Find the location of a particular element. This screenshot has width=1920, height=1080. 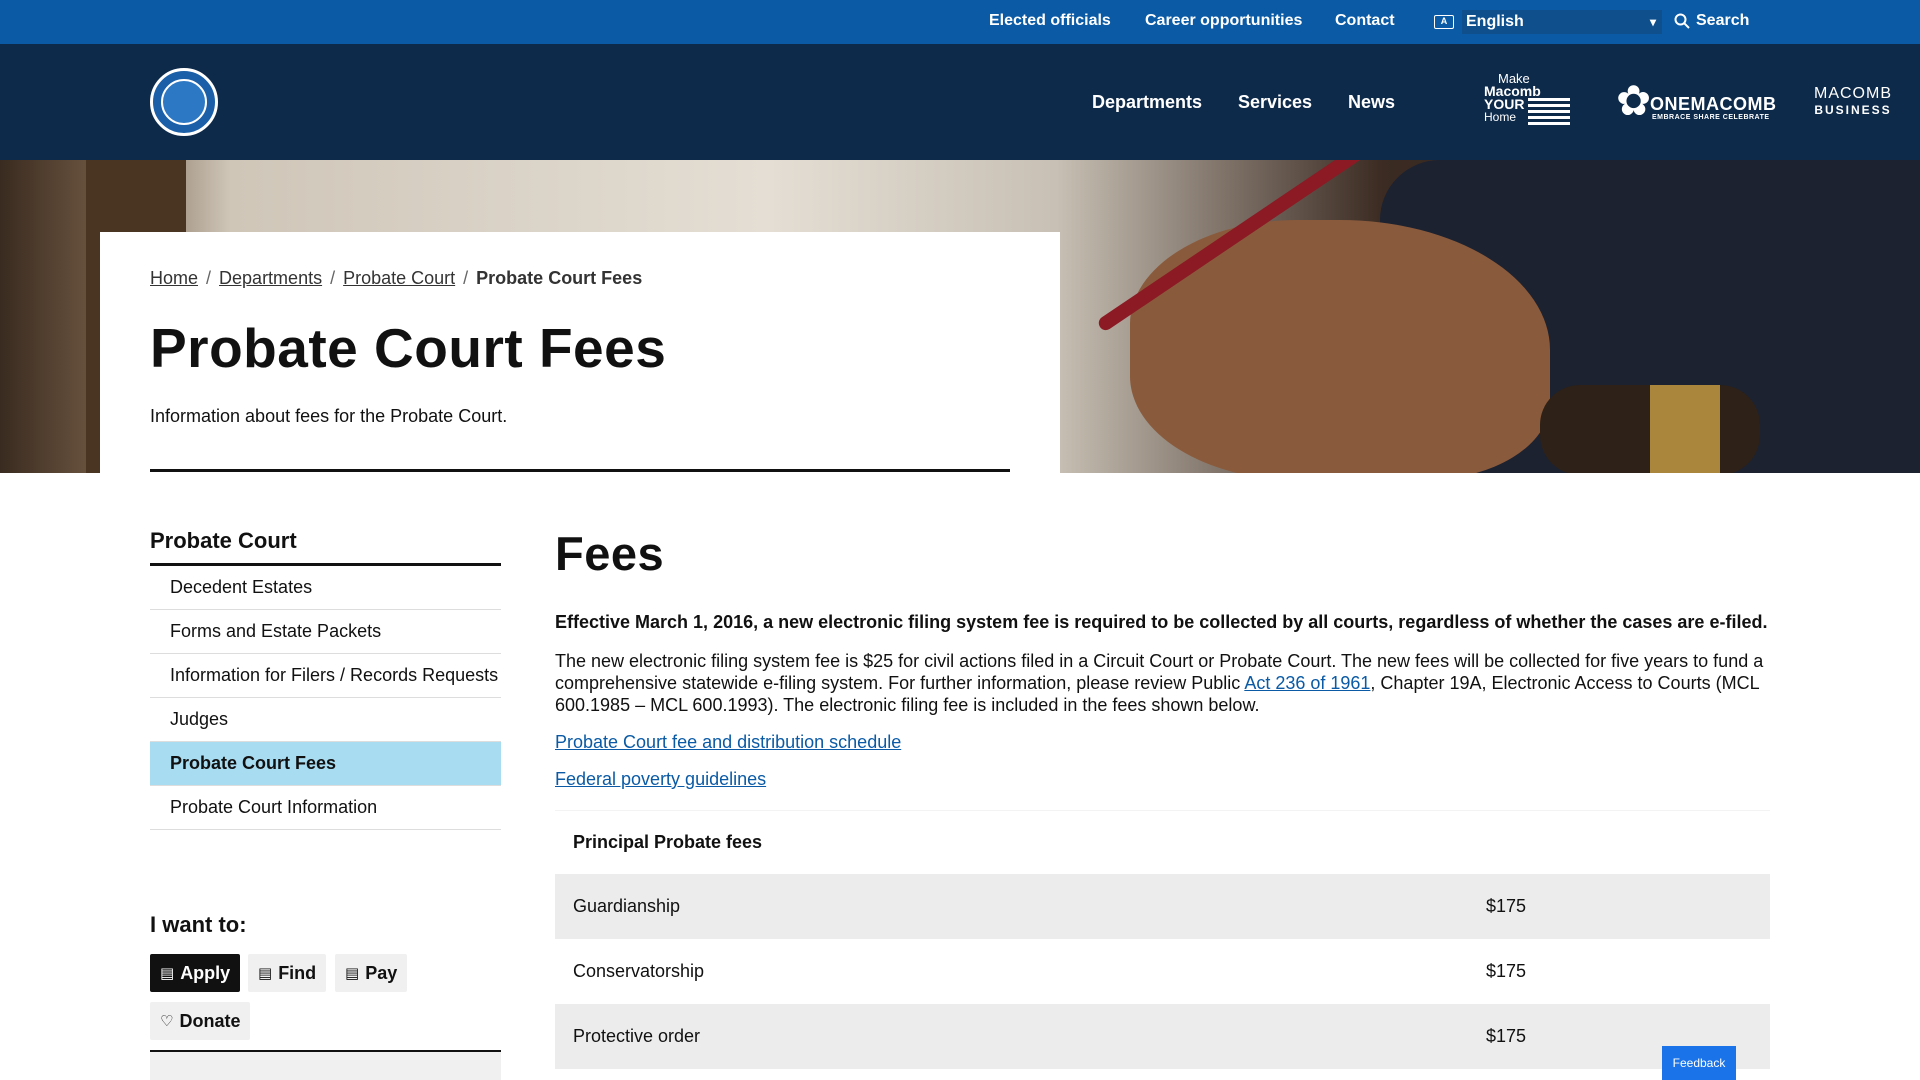

breadcrumb-home: Home is located at coordinates (174, 278).